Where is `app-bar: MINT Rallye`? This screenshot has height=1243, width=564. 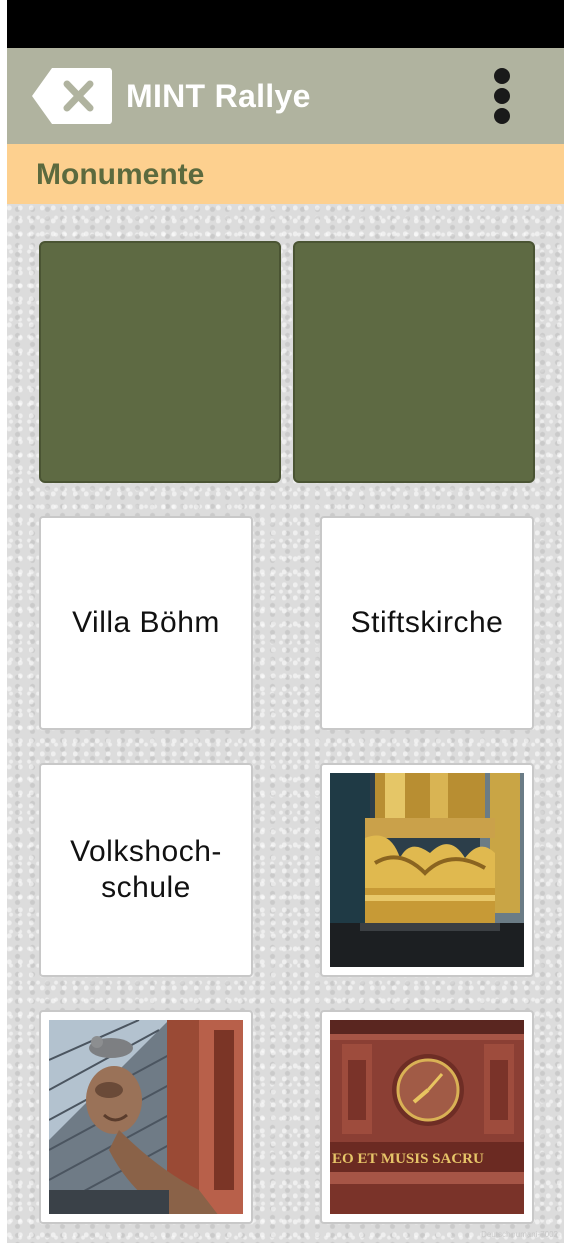 app-bar: MINT Rallye is located at coordinates (285, 96).